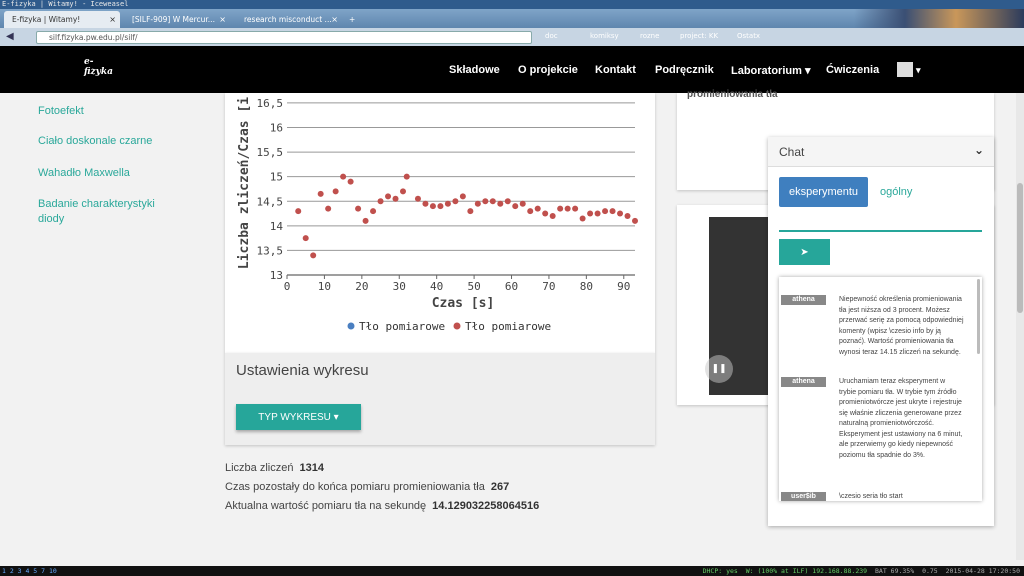 The width and height of the screenshot is (1024, 576). I want to click on chart-type-button: TYP WYKRESU ▾, so click(298, 417).